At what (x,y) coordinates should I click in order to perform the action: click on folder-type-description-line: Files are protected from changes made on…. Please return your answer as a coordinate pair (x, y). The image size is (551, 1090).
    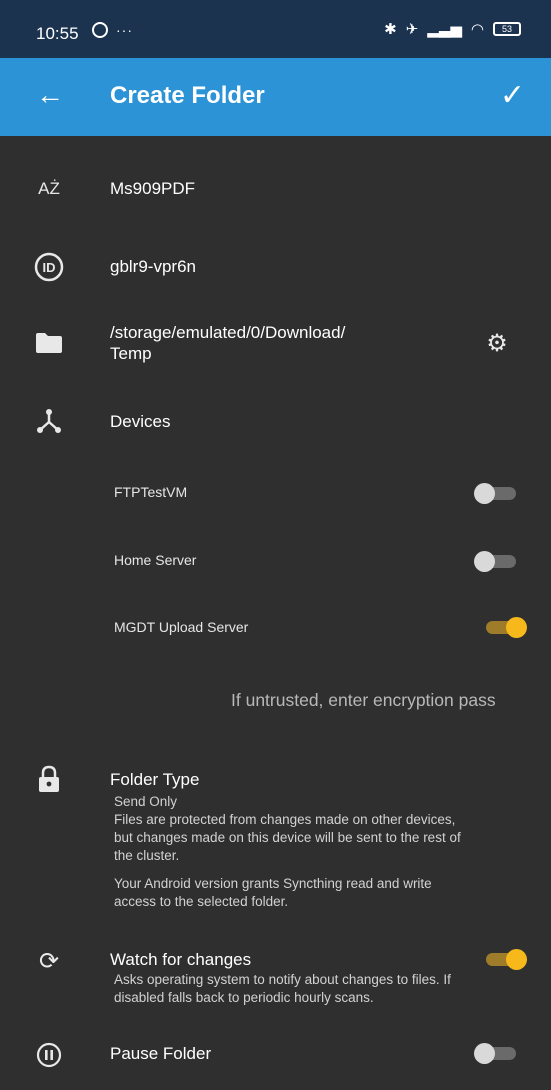
    Looking at the image, I should click on (285, 819).